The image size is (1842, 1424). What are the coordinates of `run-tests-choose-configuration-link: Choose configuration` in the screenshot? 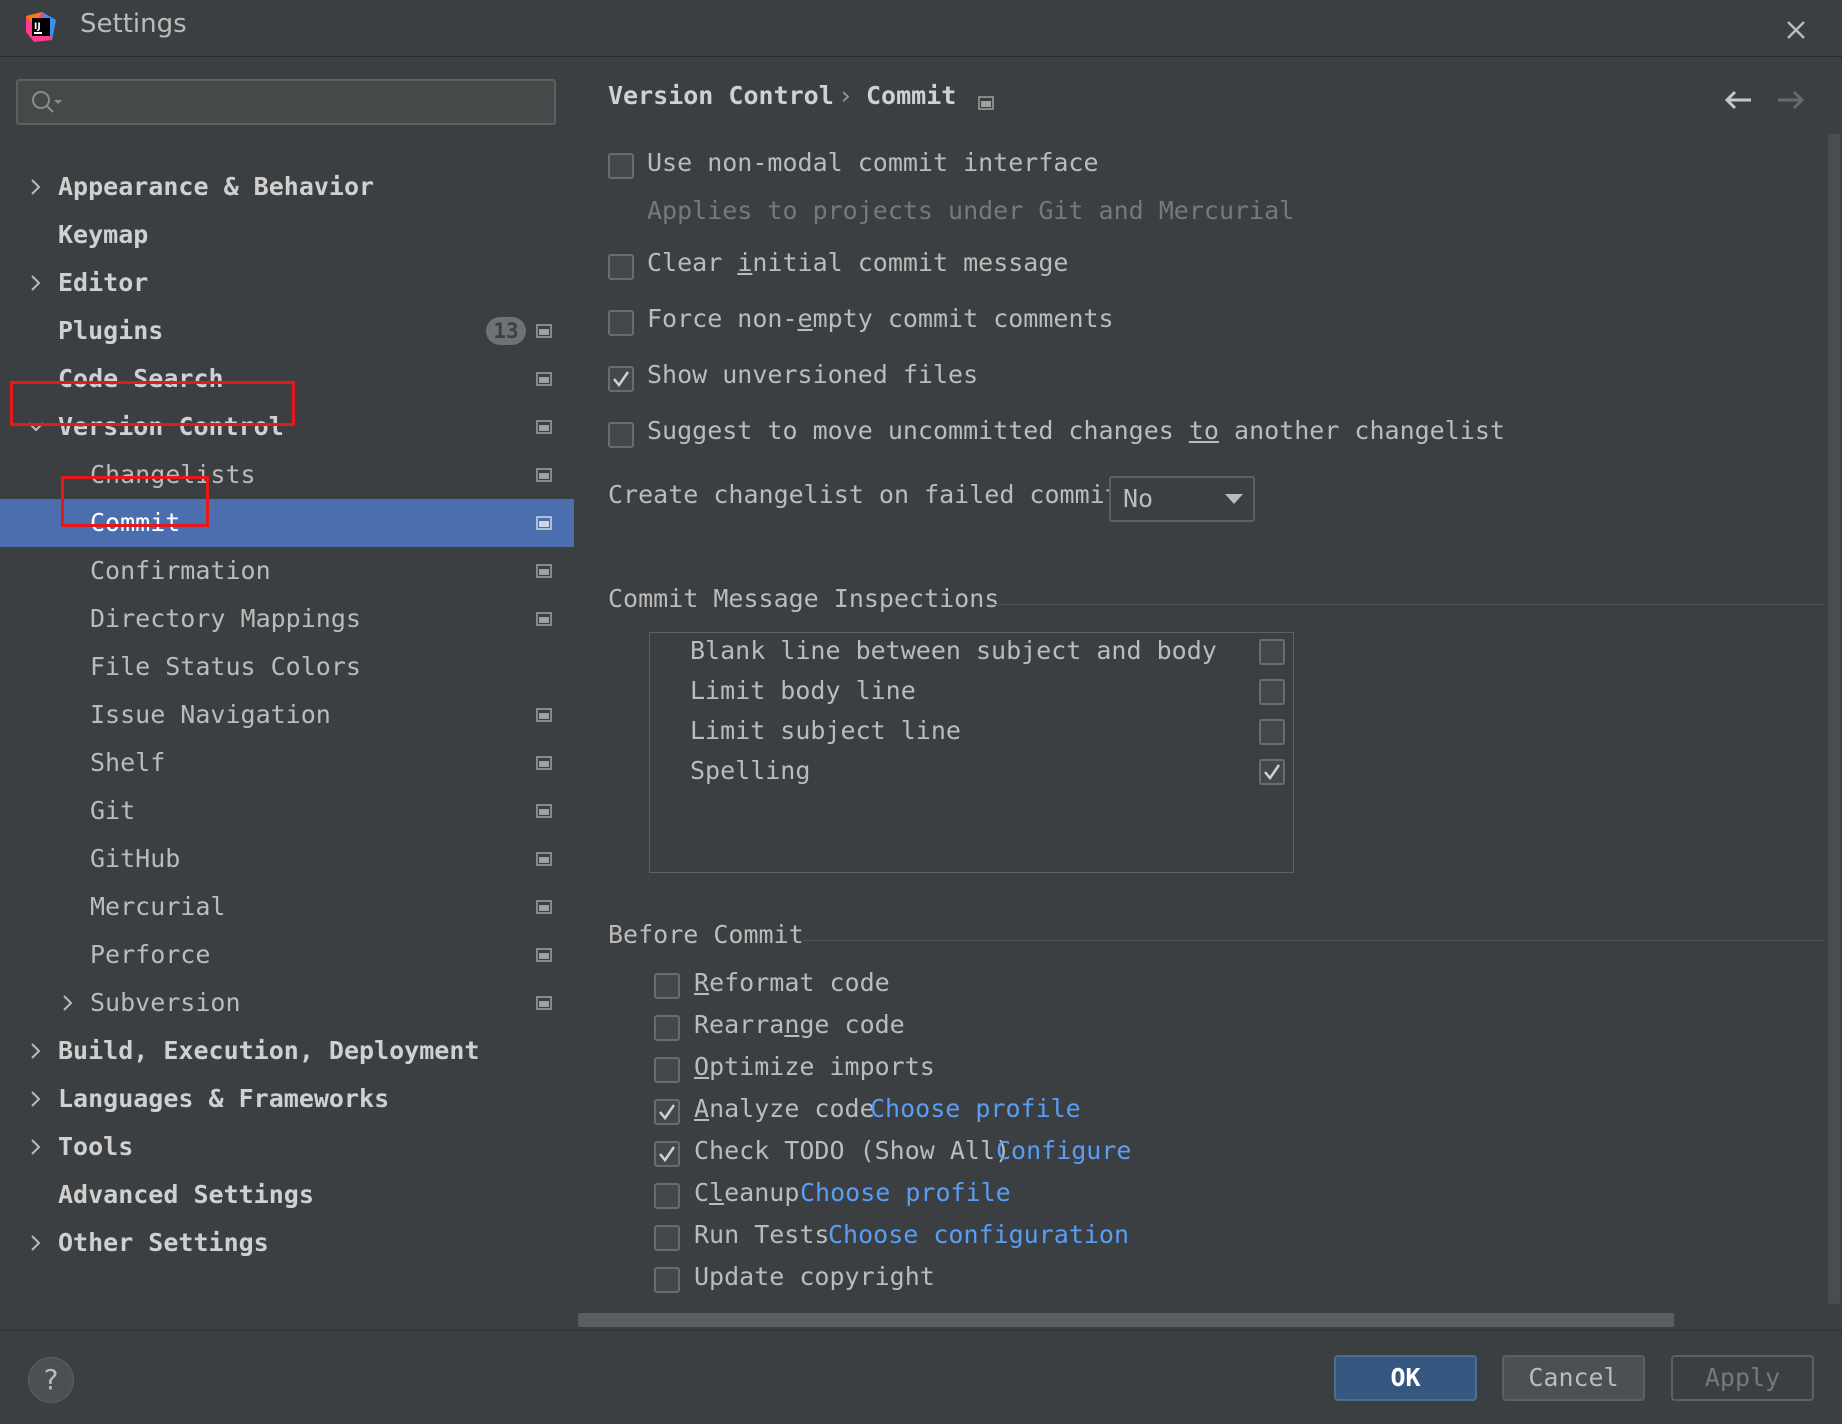 It's located at (978, 1234).